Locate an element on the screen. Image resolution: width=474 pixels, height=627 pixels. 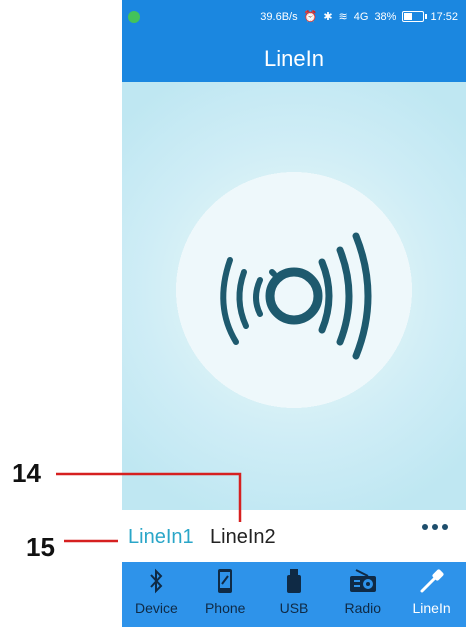
nav-device: Device is located at coordinates (156, 594).